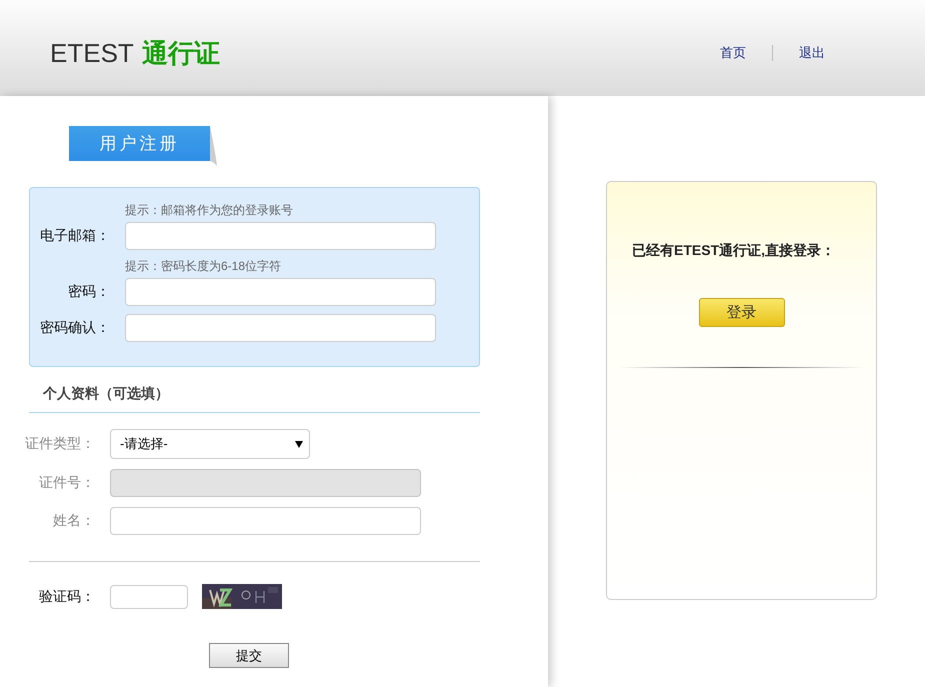 The image size is (925, 687). Describe the element at coordinates (66, 597) in the screenshot. I see `field-label: 验证码：` at that location.